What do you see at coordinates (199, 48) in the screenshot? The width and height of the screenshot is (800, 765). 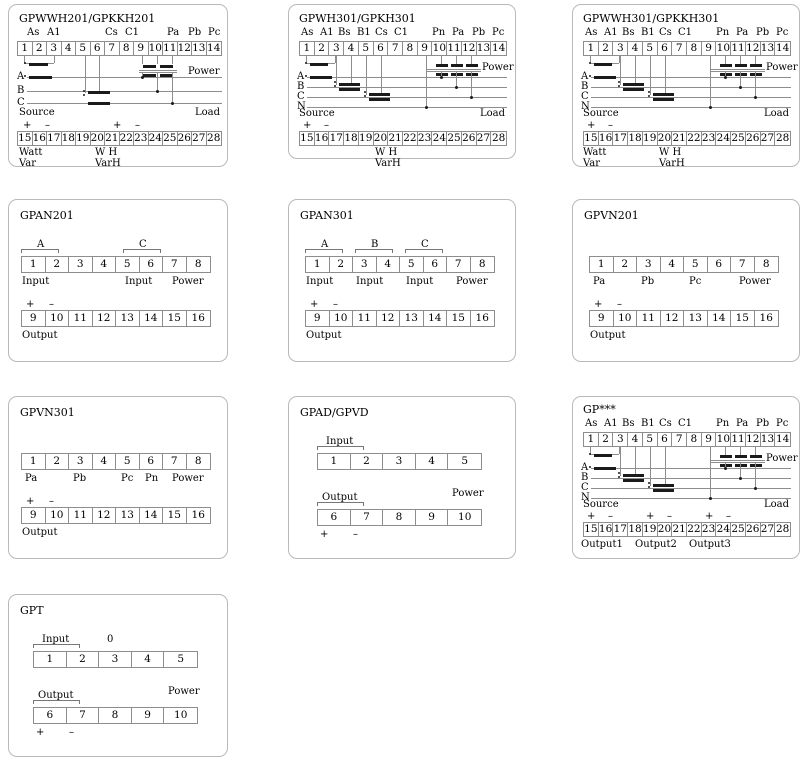 I see `terminal-cell: 13` at bounding box center [199, 48].